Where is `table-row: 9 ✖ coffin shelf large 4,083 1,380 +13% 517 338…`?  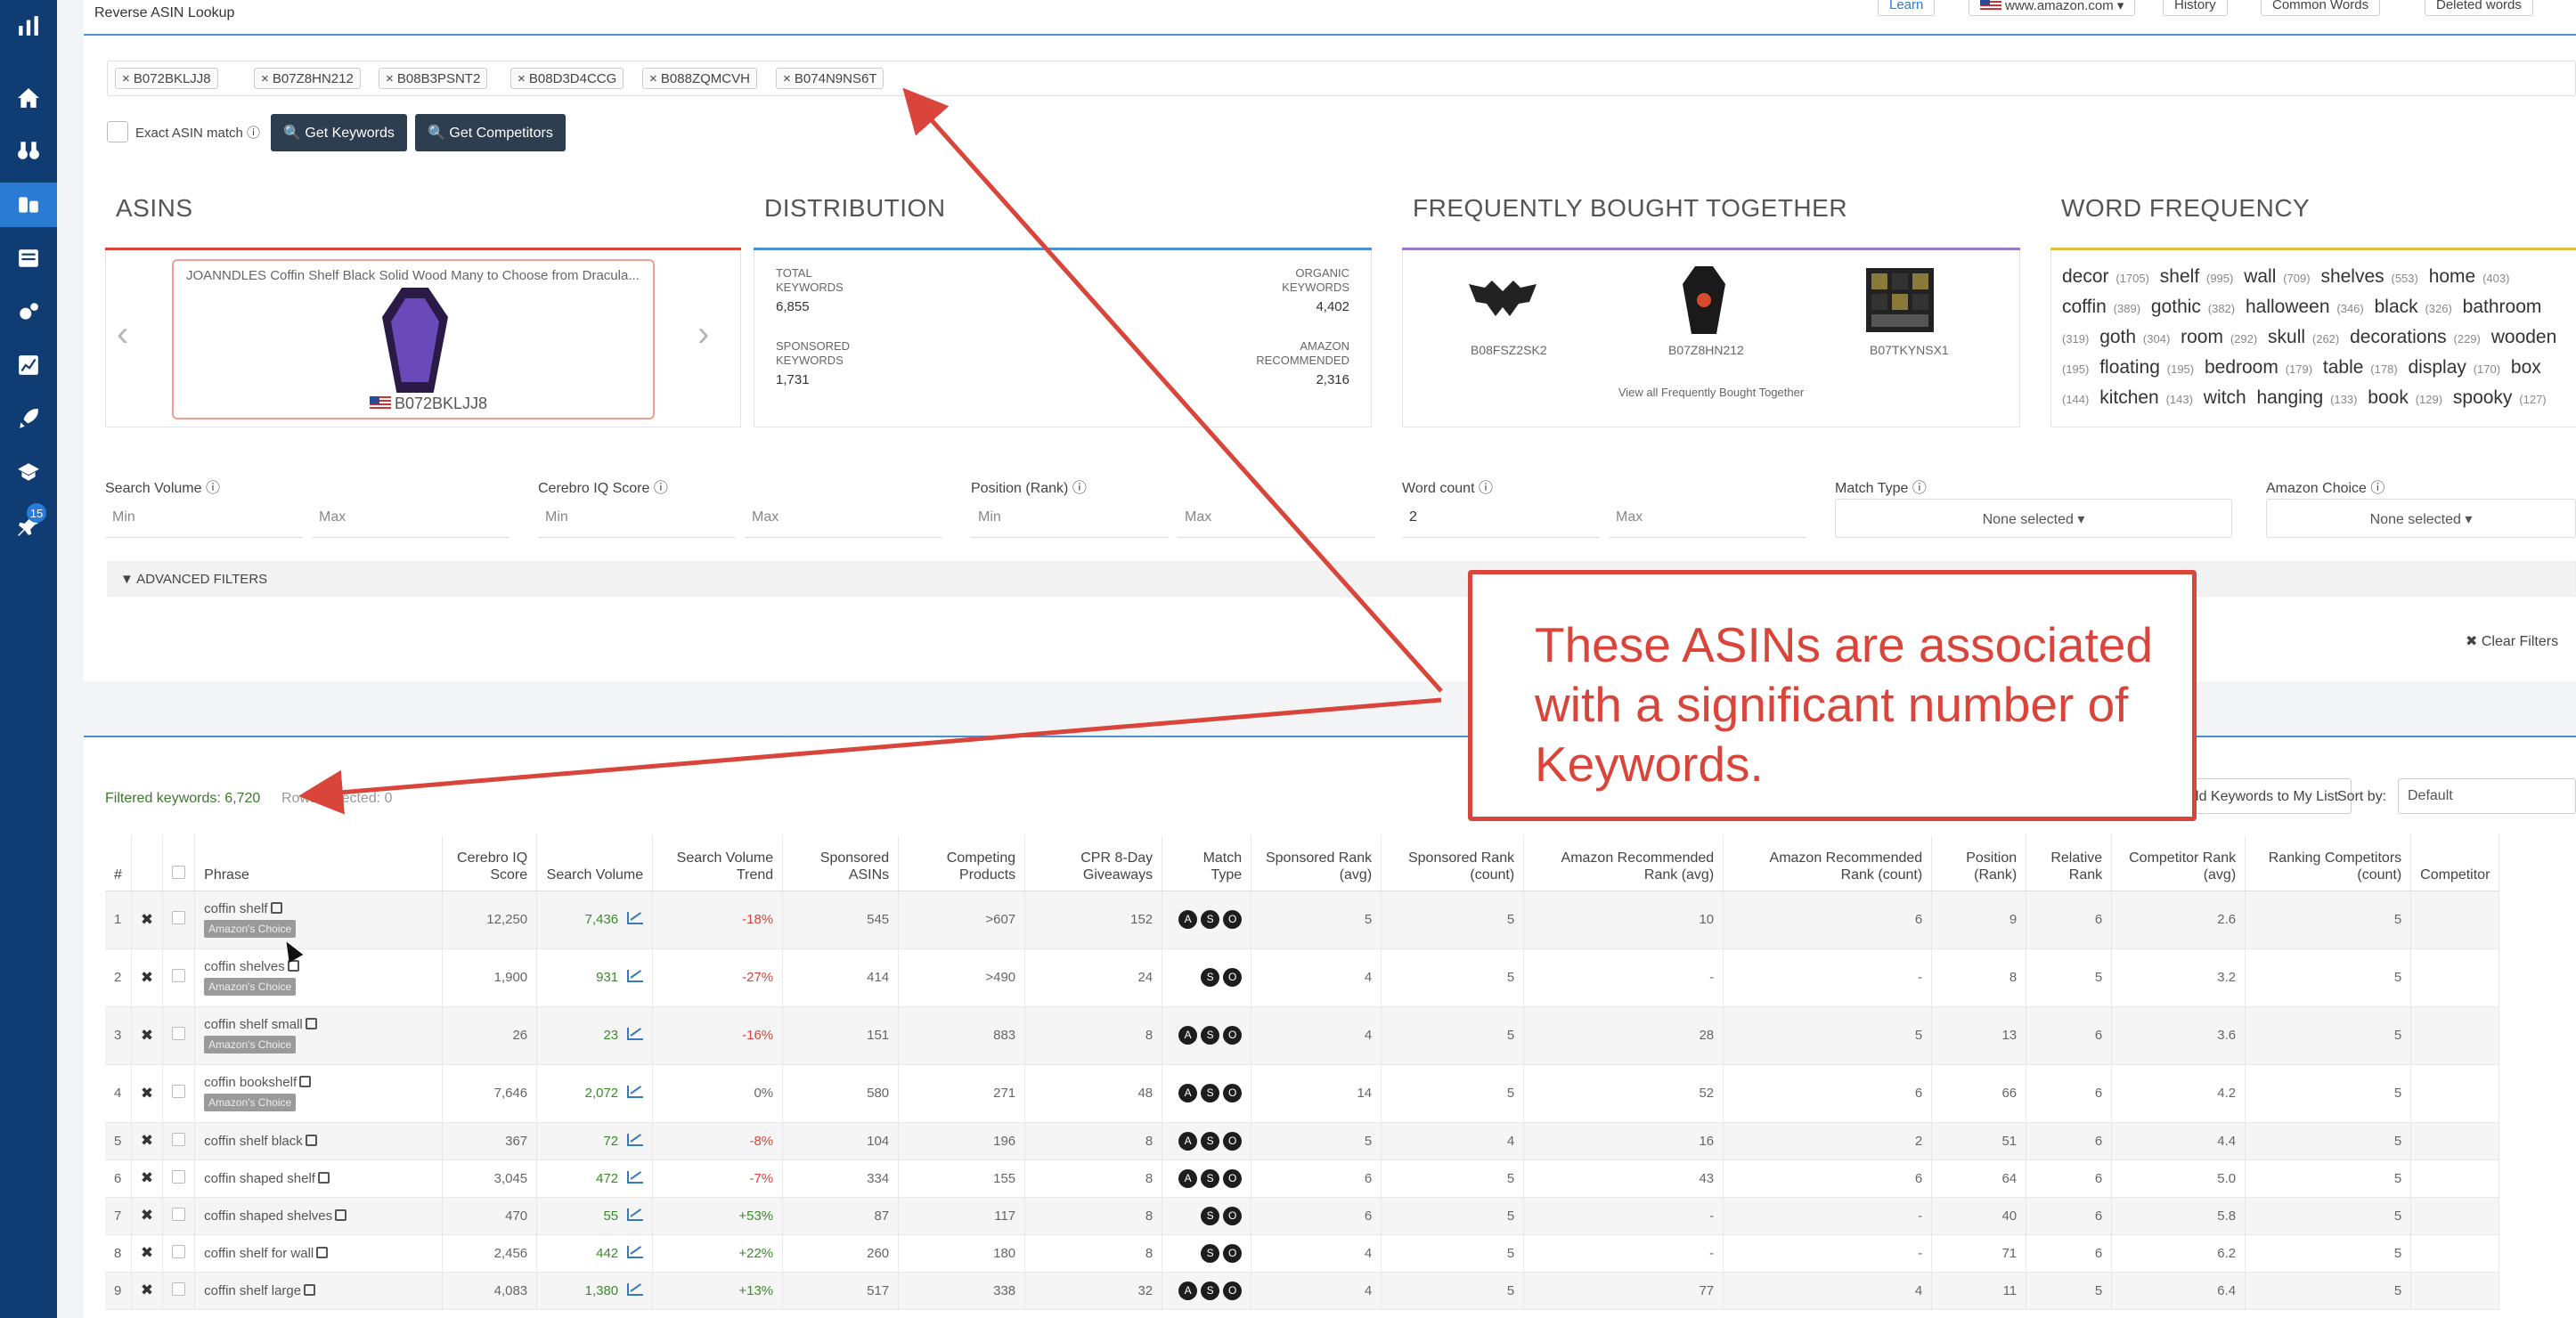
table-row: 9 ✖ coffin shelf large 4,083 1,380 +13% 517 338… is located at coordinates (1303, 1291).